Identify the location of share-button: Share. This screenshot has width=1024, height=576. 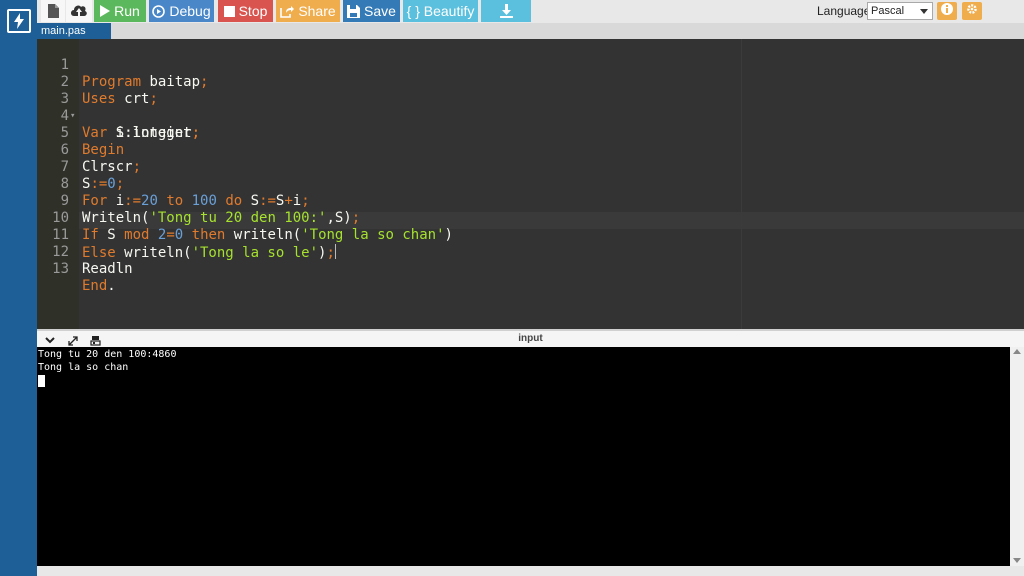
(308, 11).